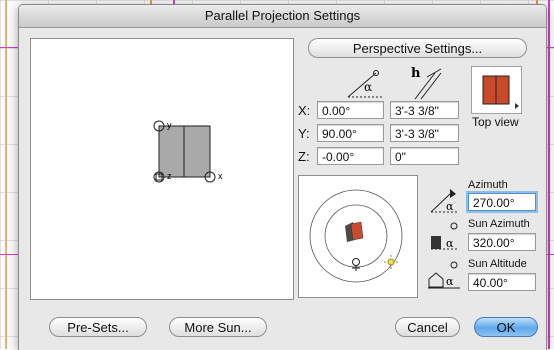  I want to click on sun-azimuth-icon: α, so click(445, 236).